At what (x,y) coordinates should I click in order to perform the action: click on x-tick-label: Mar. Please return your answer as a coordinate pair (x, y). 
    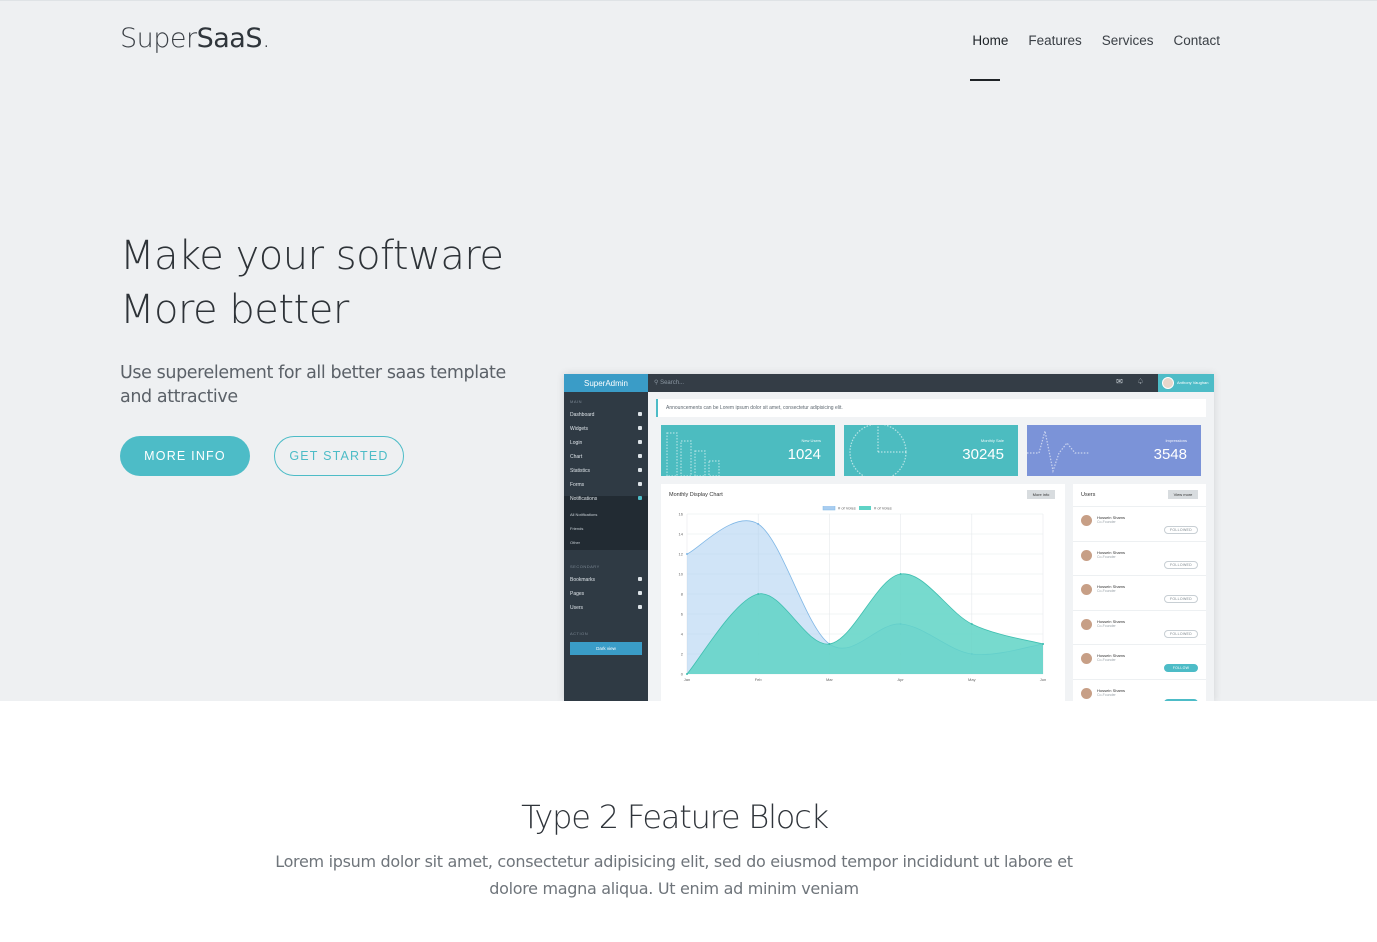
    Looking at the image, I should click on (830, 679).